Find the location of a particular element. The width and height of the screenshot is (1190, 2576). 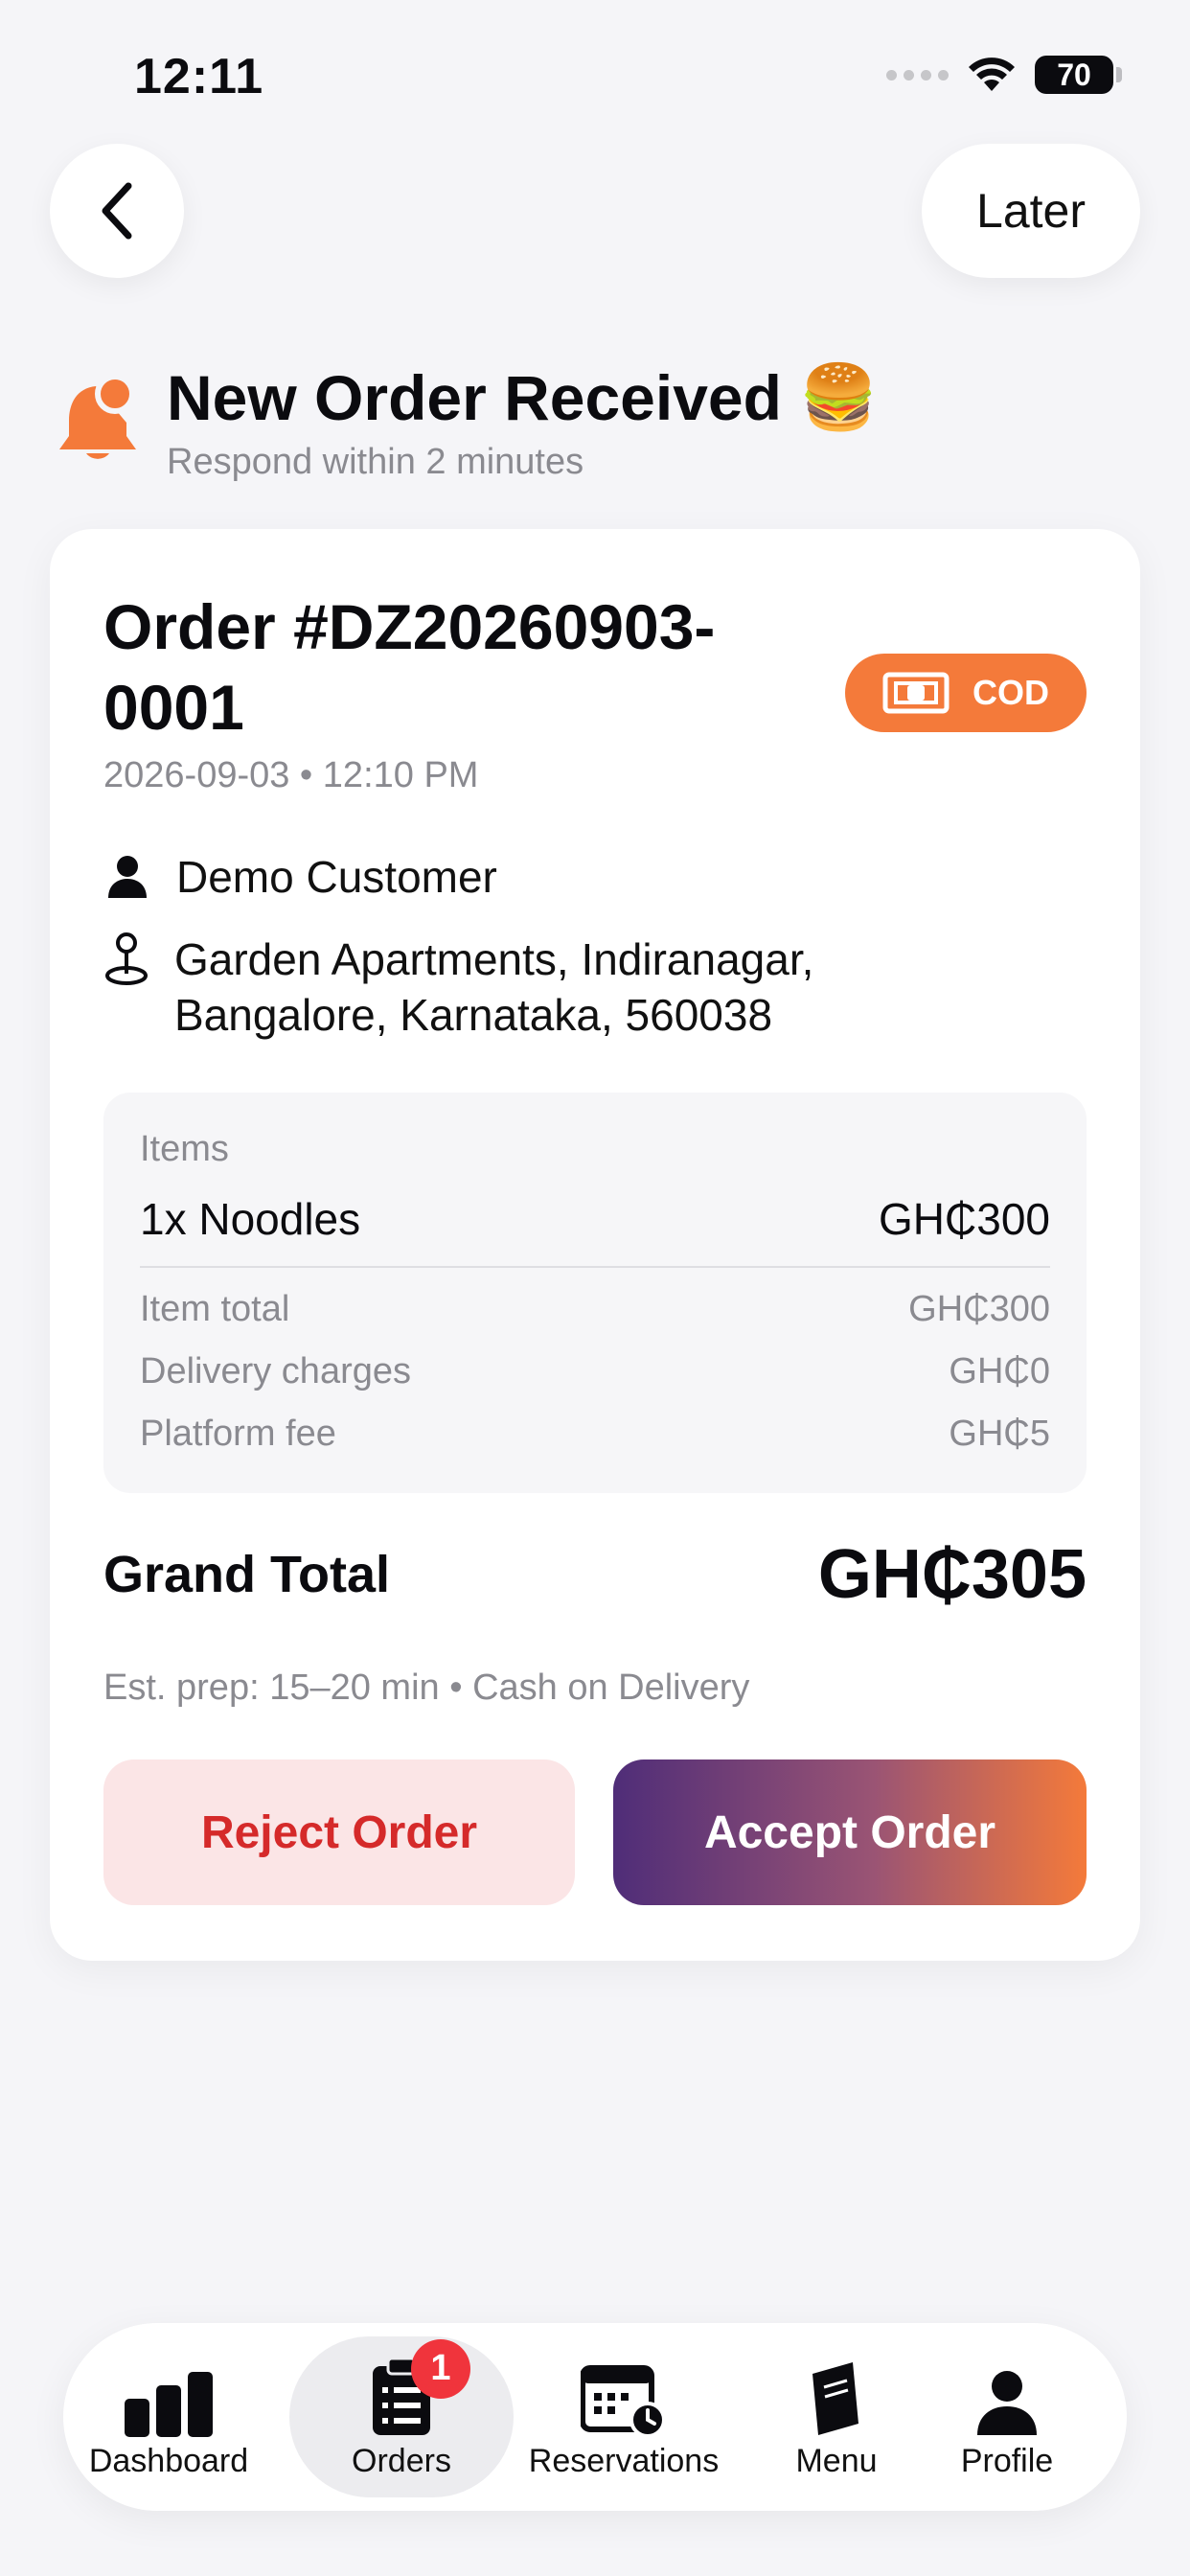

alert-title: New Order Received 🍔 is located at coordinates (523, 397).